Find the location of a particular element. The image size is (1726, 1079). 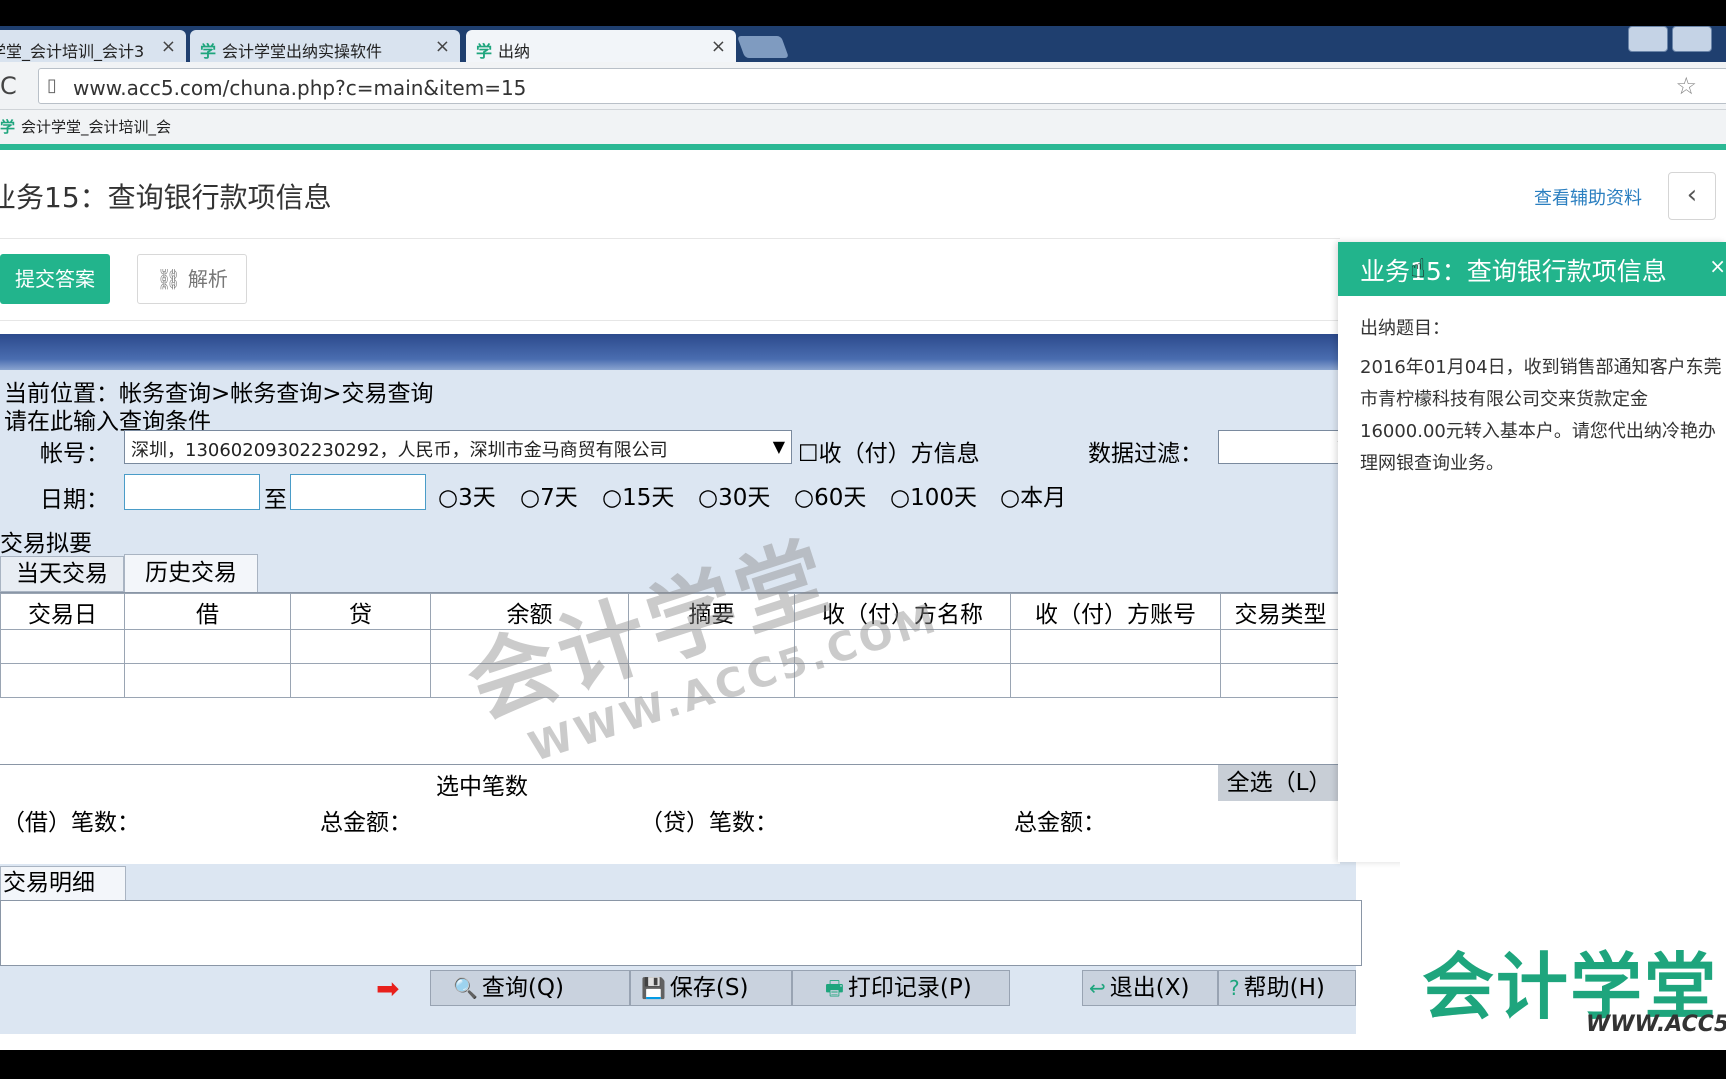

user-icon is located at coordinates (1648, 39).